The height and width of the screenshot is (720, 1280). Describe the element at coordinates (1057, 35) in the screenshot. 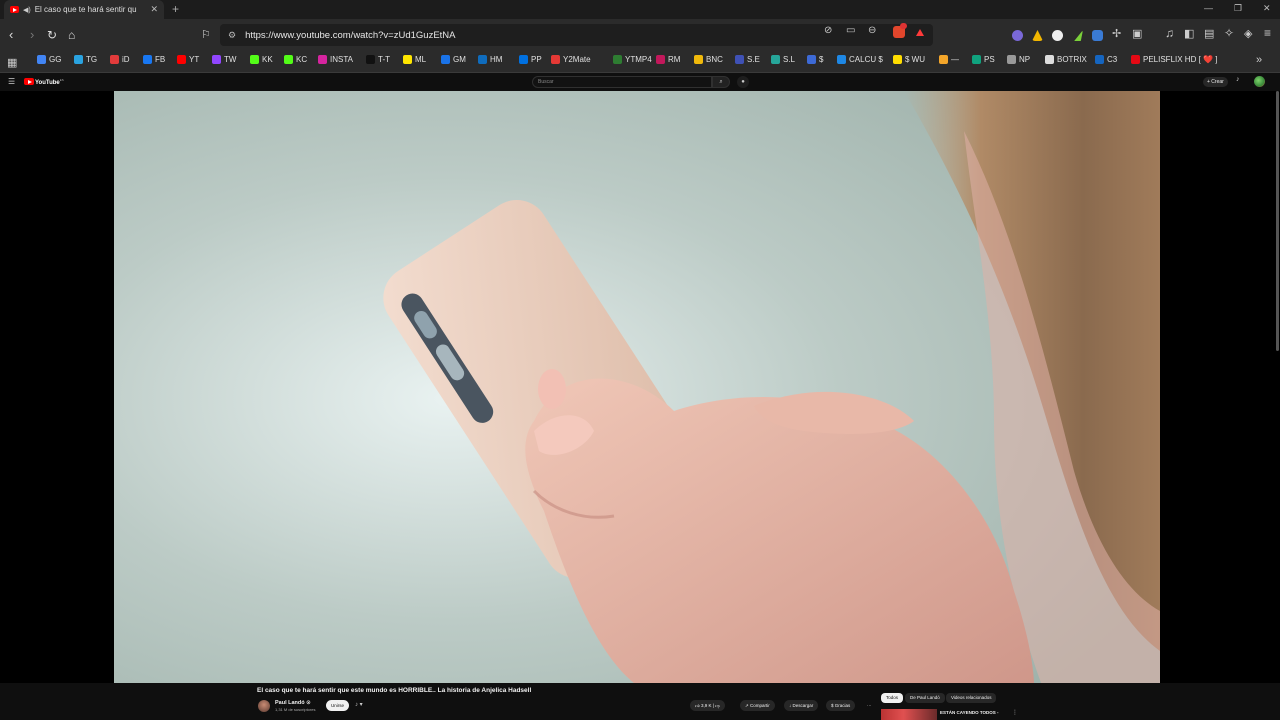

I see `extension-openai-icon` at that location.